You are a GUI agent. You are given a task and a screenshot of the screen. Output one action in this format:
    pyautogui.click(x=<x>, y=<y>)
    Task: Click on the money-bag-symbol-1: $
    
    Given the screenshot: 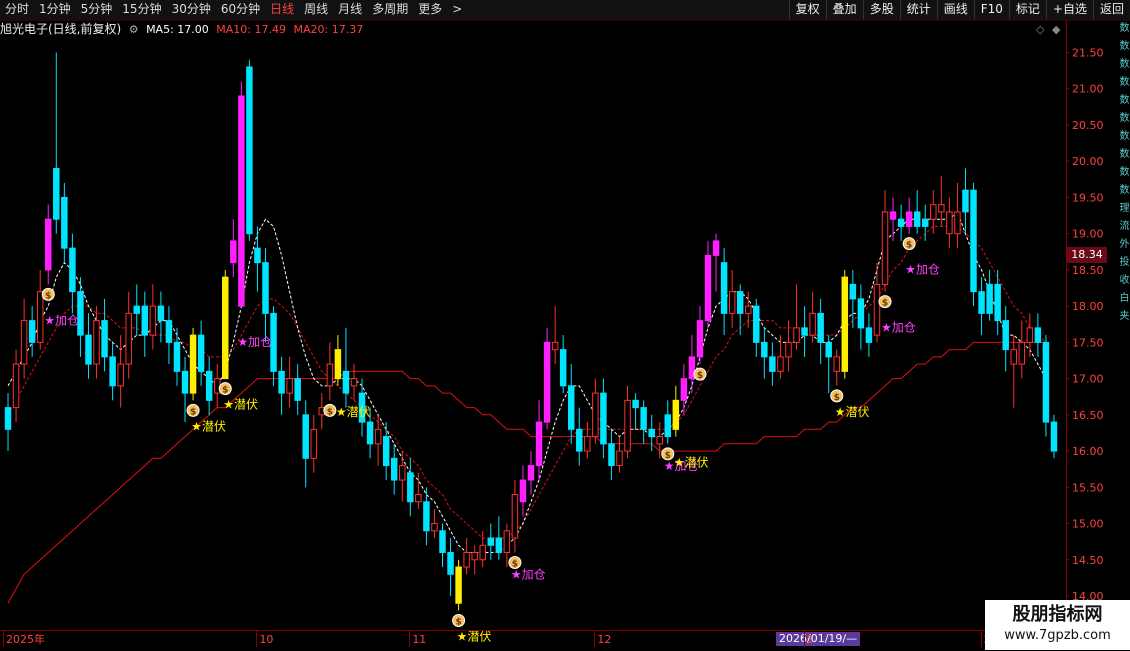 What is the action you would take?
    pyautogui.click(x=193, y=412)
    